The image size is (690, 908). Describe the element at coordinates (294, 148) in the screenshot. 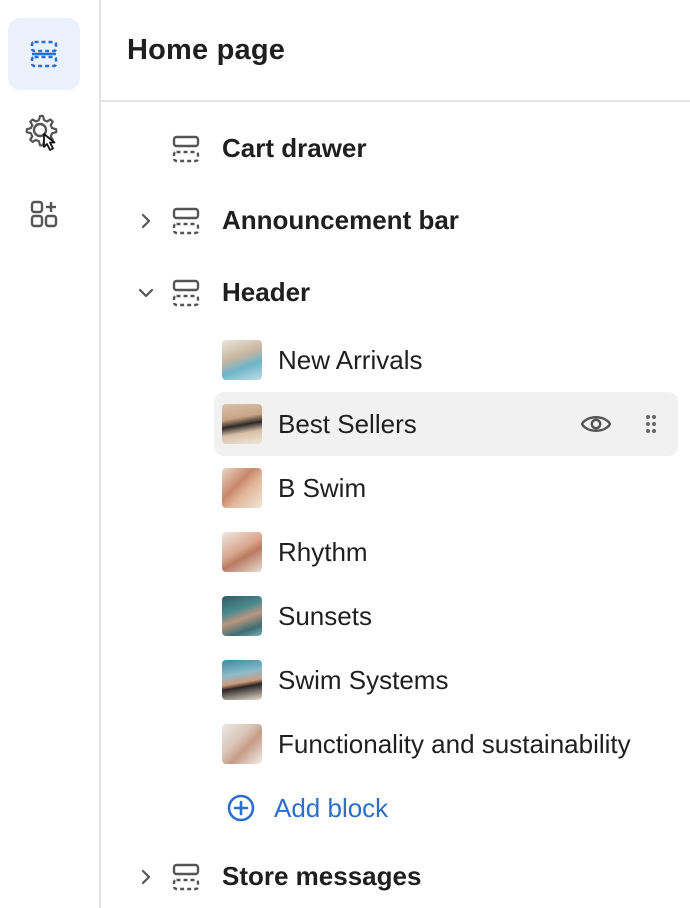

I see `section-label: Cart drawer` at that location.